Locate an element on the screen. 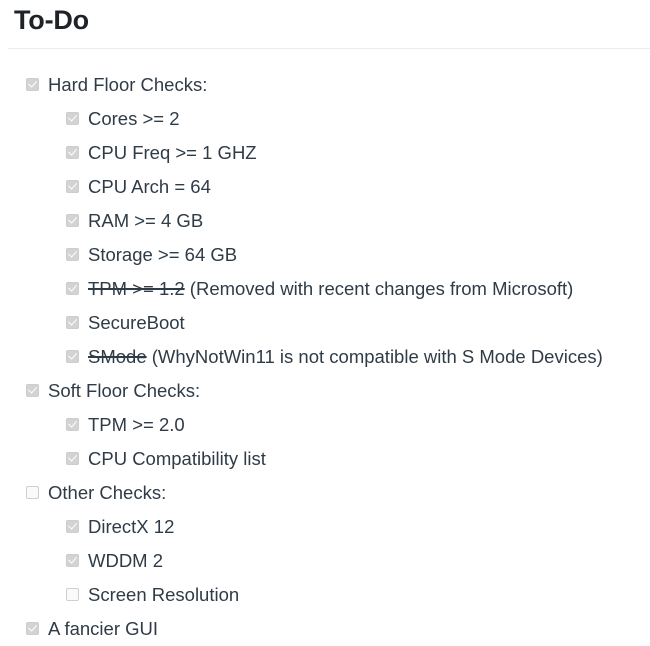 Image resolution: width=650 pixels, height=646 pixels. todo-item-label: Screen Resolution is located at coordinates (163, 595).